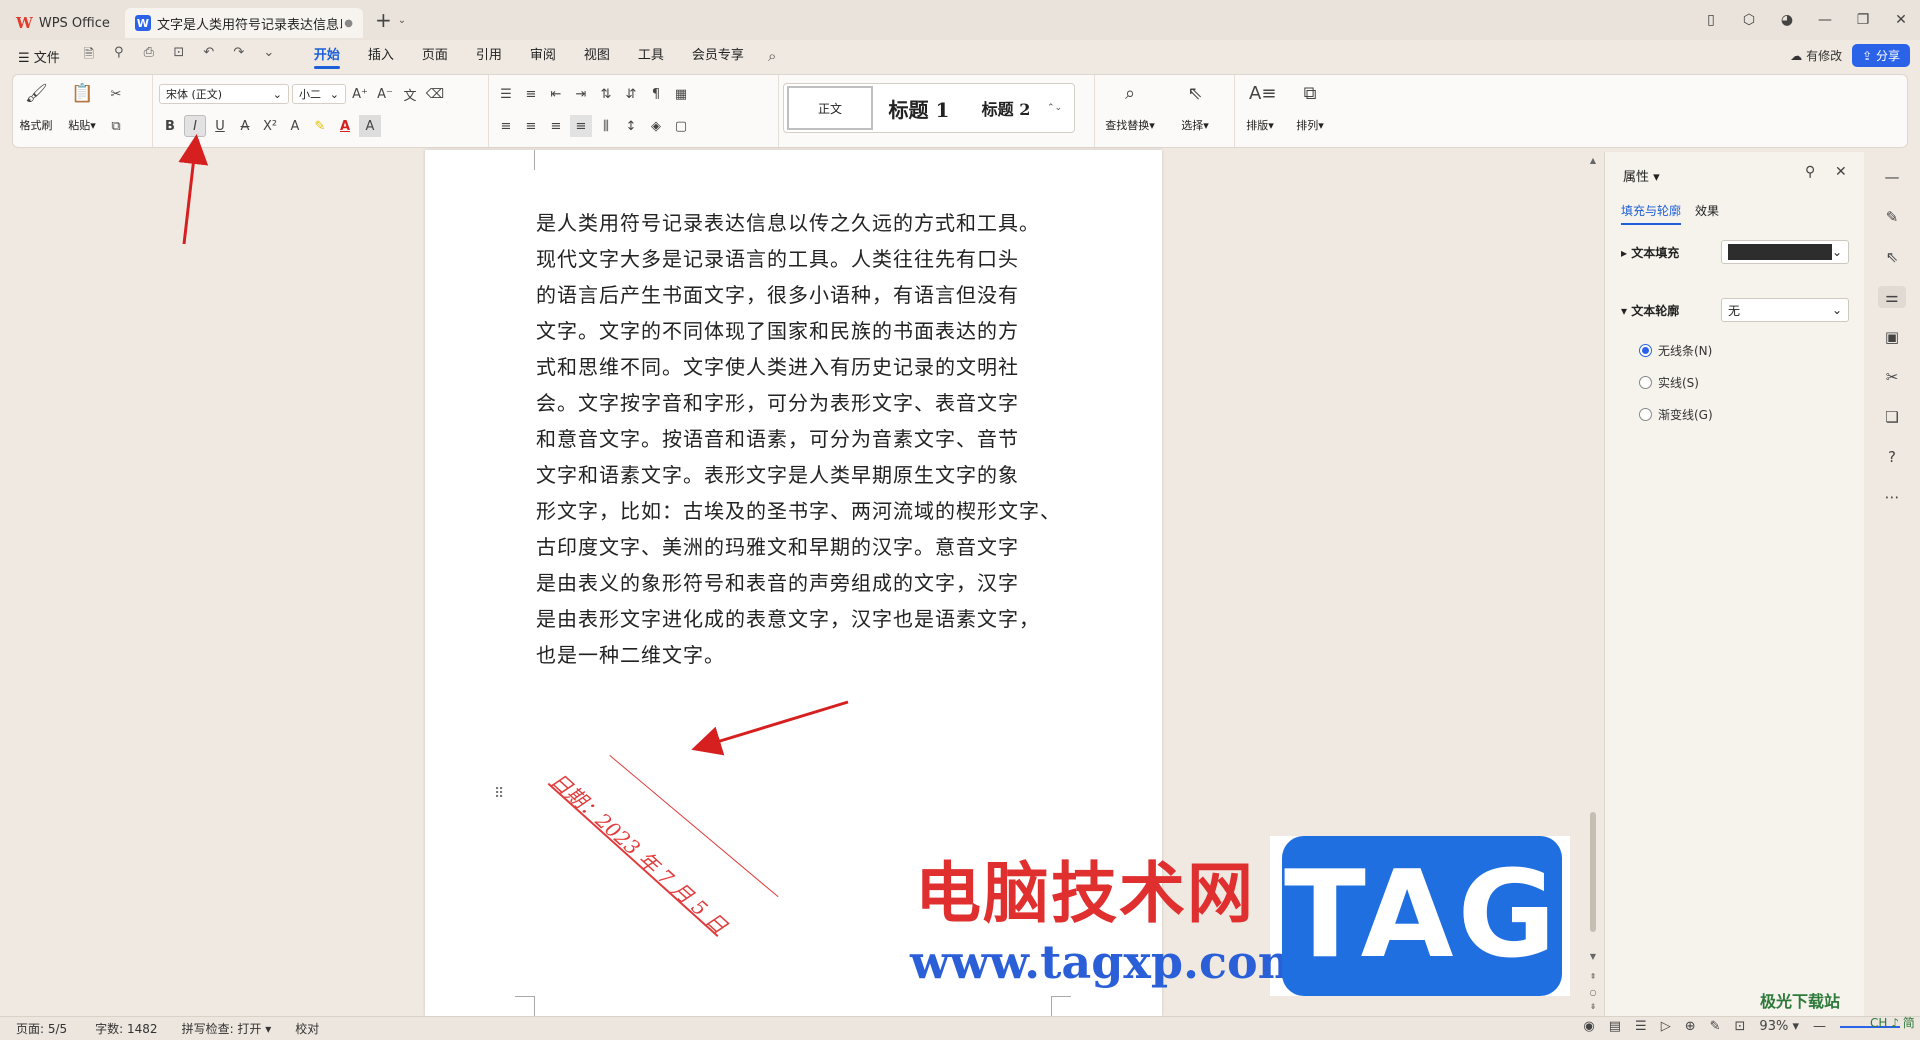 This screenshot has width=1920, height=1040. Describe the element at coordinates (1892, 257) in the screenshot. I see `select-pointer-icon: ⇖` at that location.